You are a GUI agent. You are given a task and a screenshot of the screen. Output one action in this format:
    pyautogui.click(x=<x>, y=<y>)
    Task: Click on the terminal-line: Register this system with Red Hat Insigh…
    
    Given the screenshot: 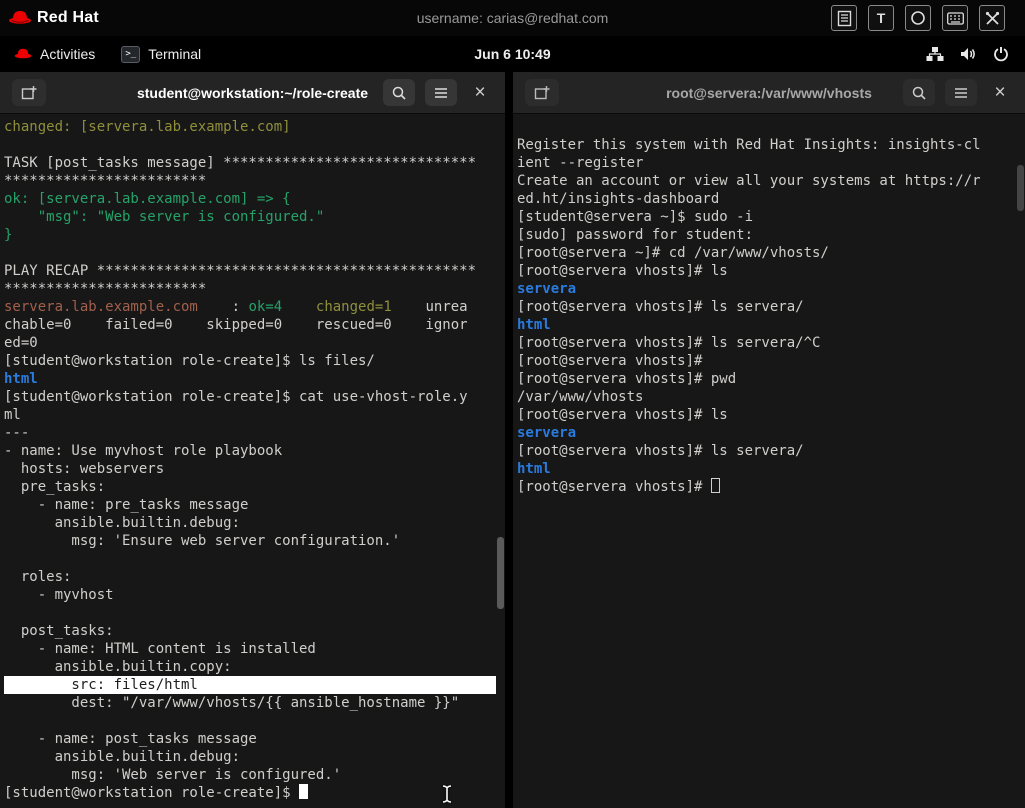 What is the action you would take?
    pyautogui.click(x=749, y=145)
    